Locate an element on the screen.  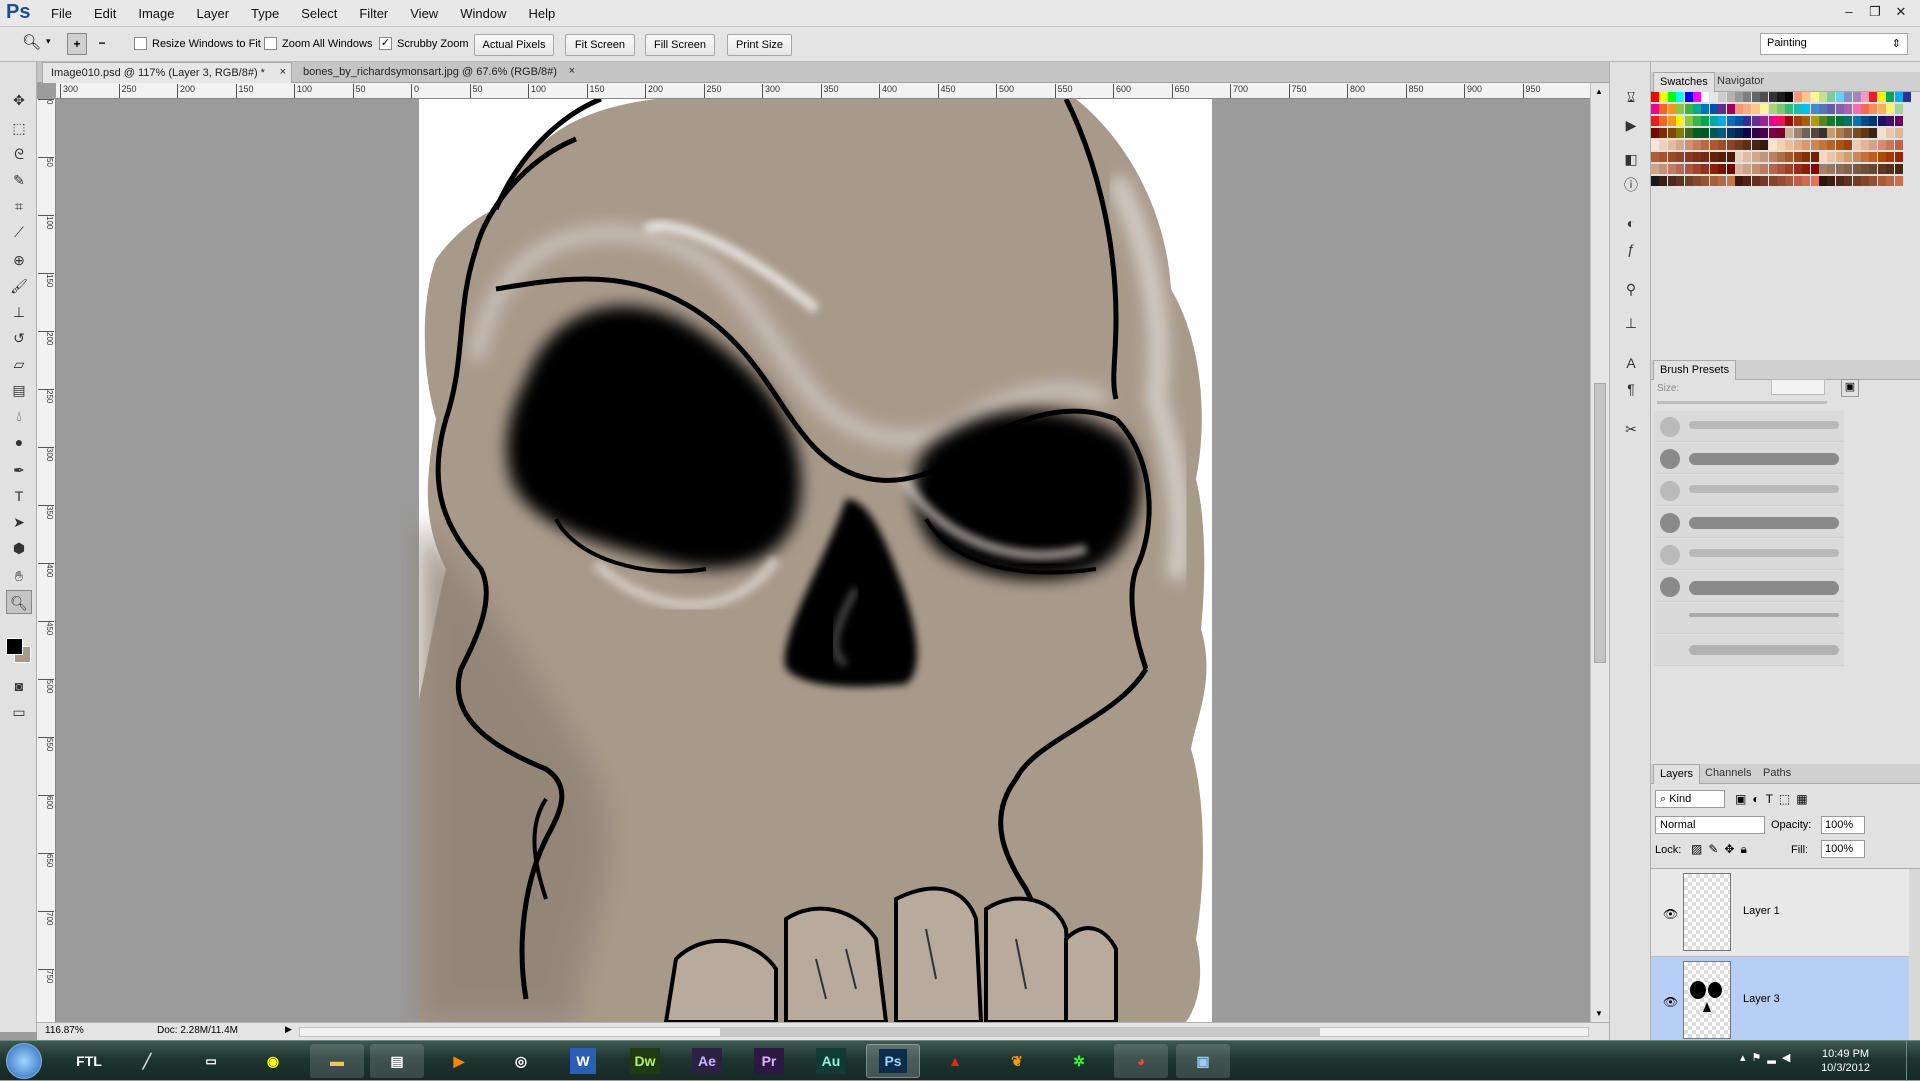
taskbar-media-icon: ▶ is located at coordinates (459, 1061).